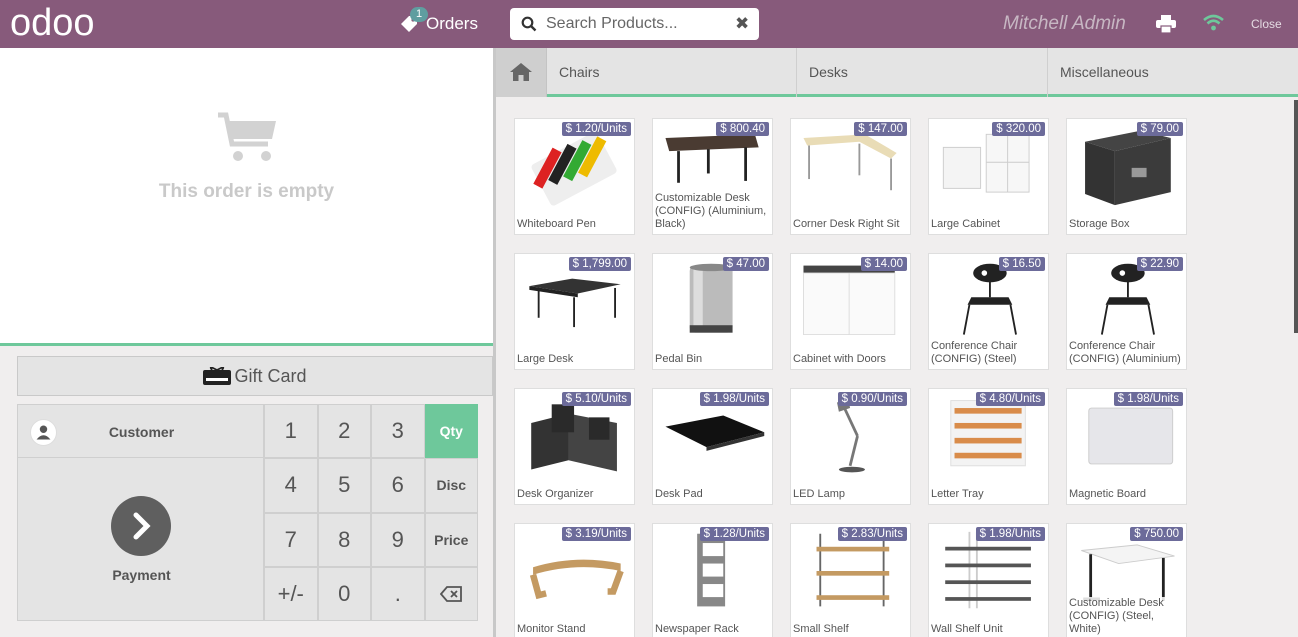 This screenshot has height=637, width=1298. I want to click on rack-image, so click(711, 570).